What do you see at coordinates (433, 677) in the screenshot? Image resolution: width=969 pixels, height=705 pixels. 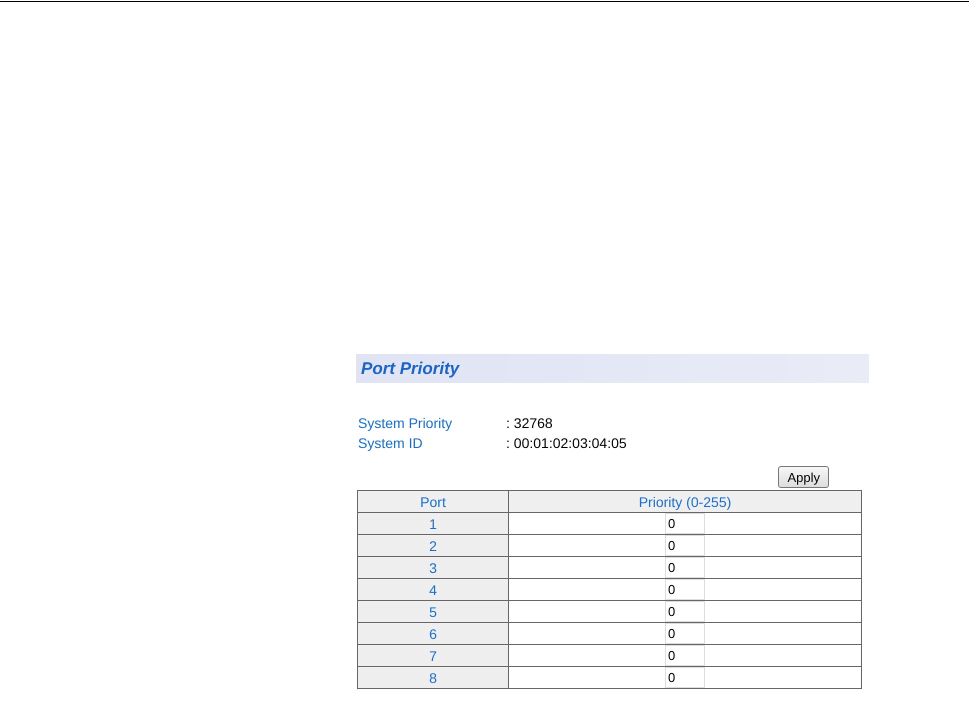 I see `port-cell: 8` at bounding box center [433, 677].